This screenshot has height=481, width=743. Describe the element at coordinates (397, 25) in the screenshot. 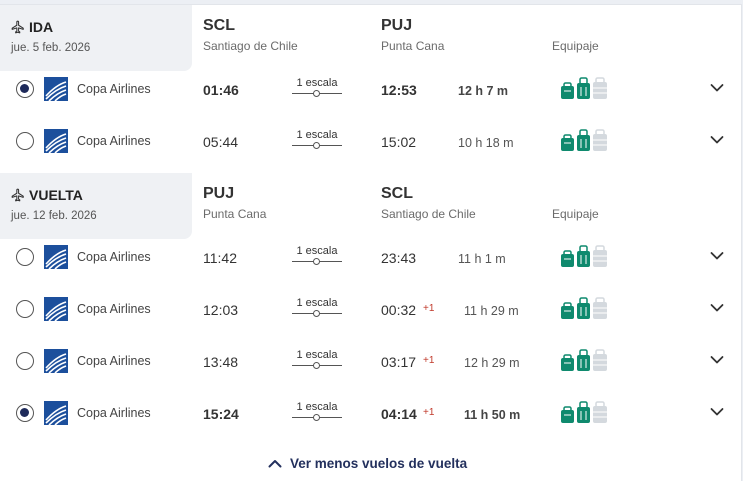

I see `outbound-dest-code: PUJ` at that location.